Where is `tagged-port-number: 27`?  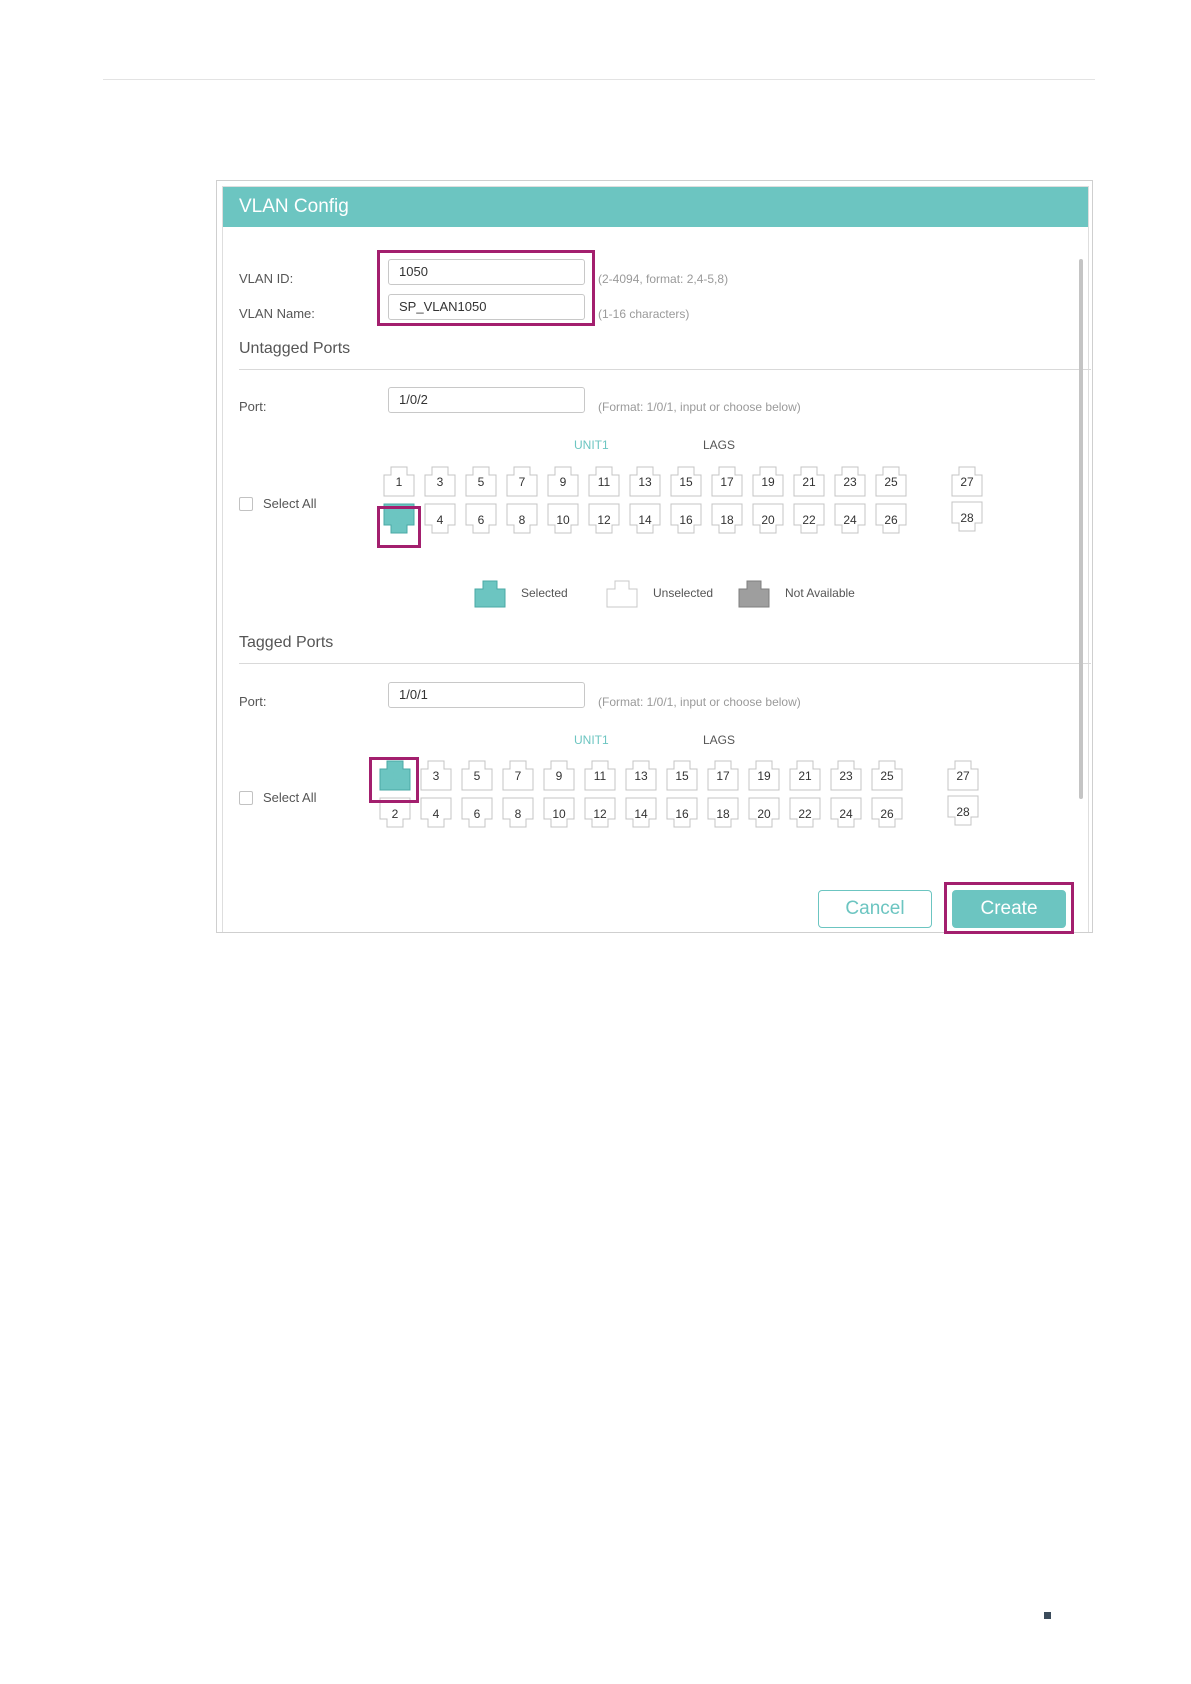
tagged-port-number: 27 is located at coordinates (963, 776).